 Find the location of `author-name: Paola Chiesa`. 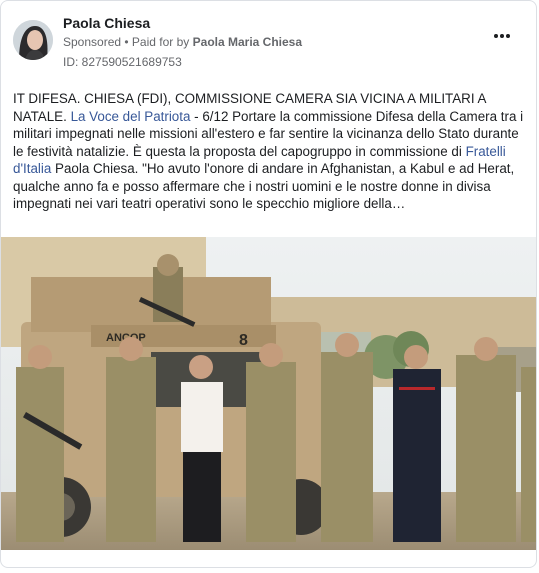

author-name: Paola Chiesa is located at coordinates (106, 23).